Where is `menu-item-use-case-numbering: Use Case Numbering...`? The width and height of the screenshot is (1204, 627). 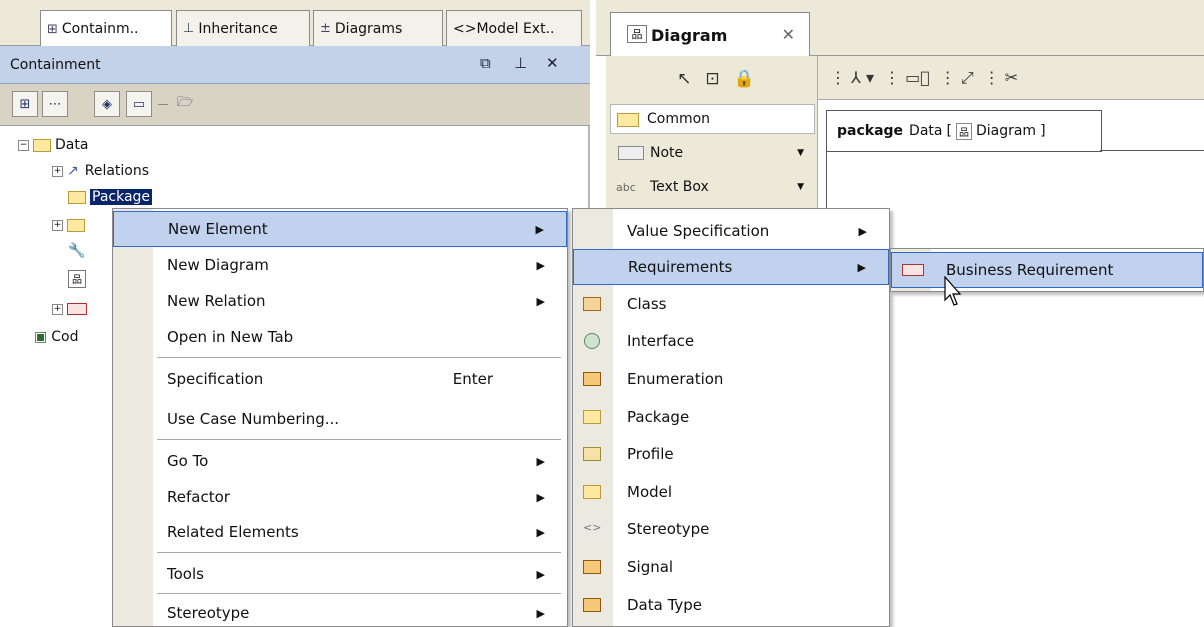 menu-item-use-case-numbering: Use Case Numbering... is located at coordinates (340, 419).